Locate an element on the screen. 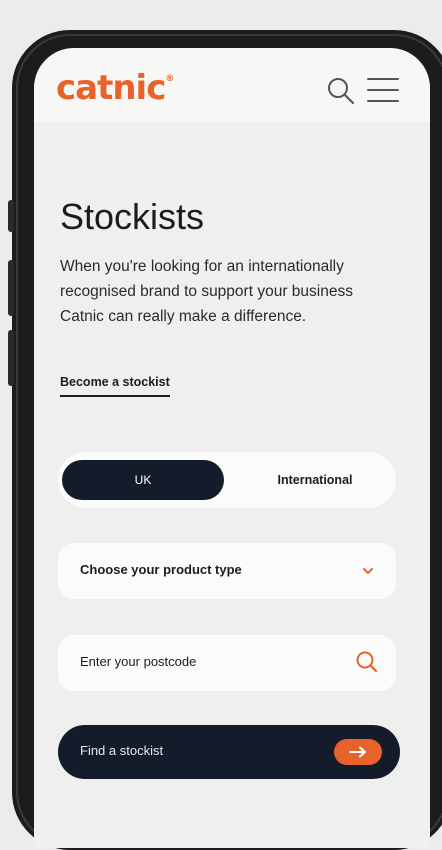  find-stockist-button: Find a stockist is located at coordinates (229, 752).